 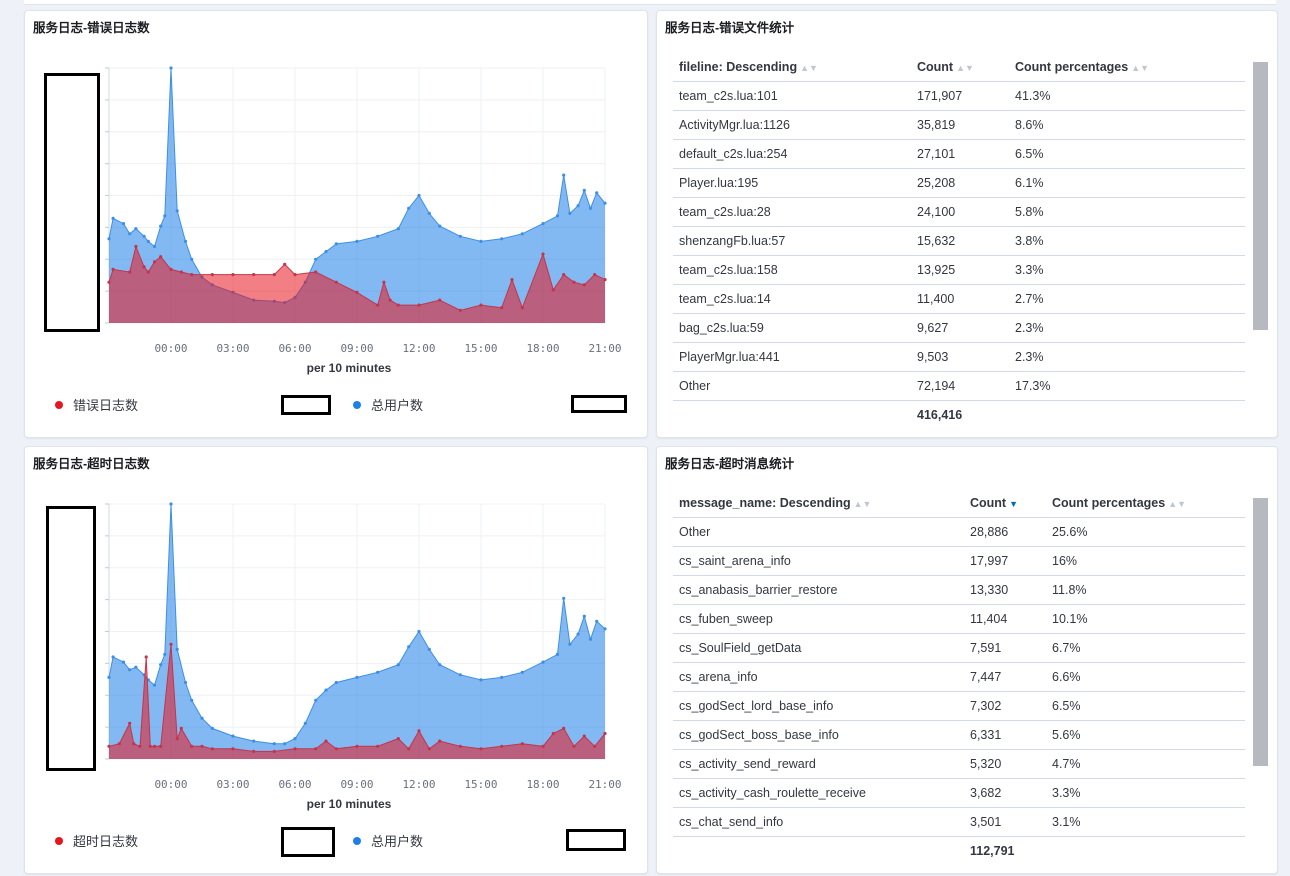 What do you see at coordinates (418, 348) in the screenshot?
I see `x-tick-label: 12:00` at bounding box center [418, 348].